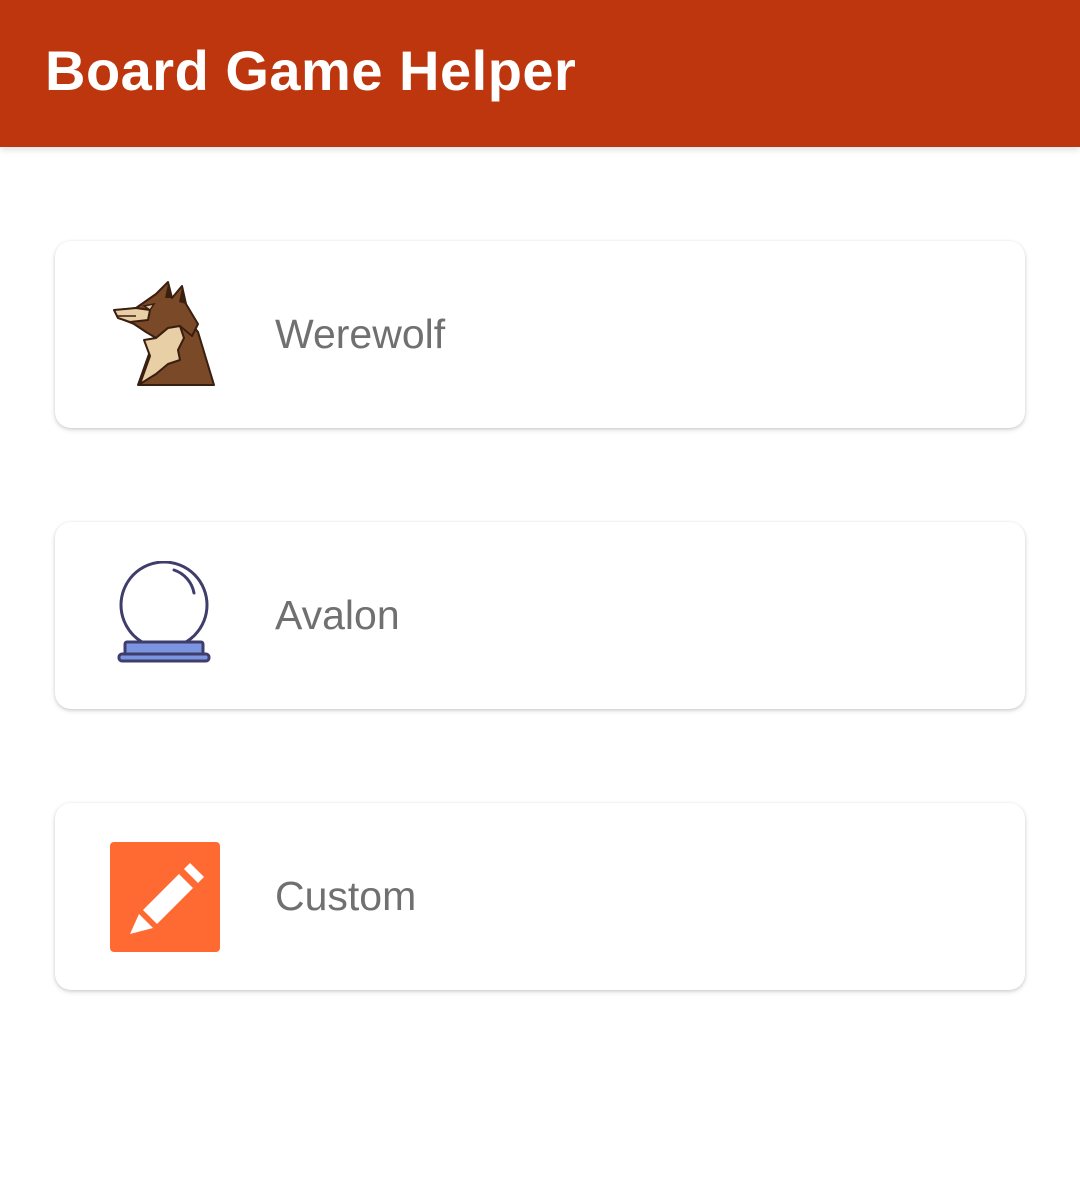  I want to click on game-card-avalon: Avalon, so click(540, 615).